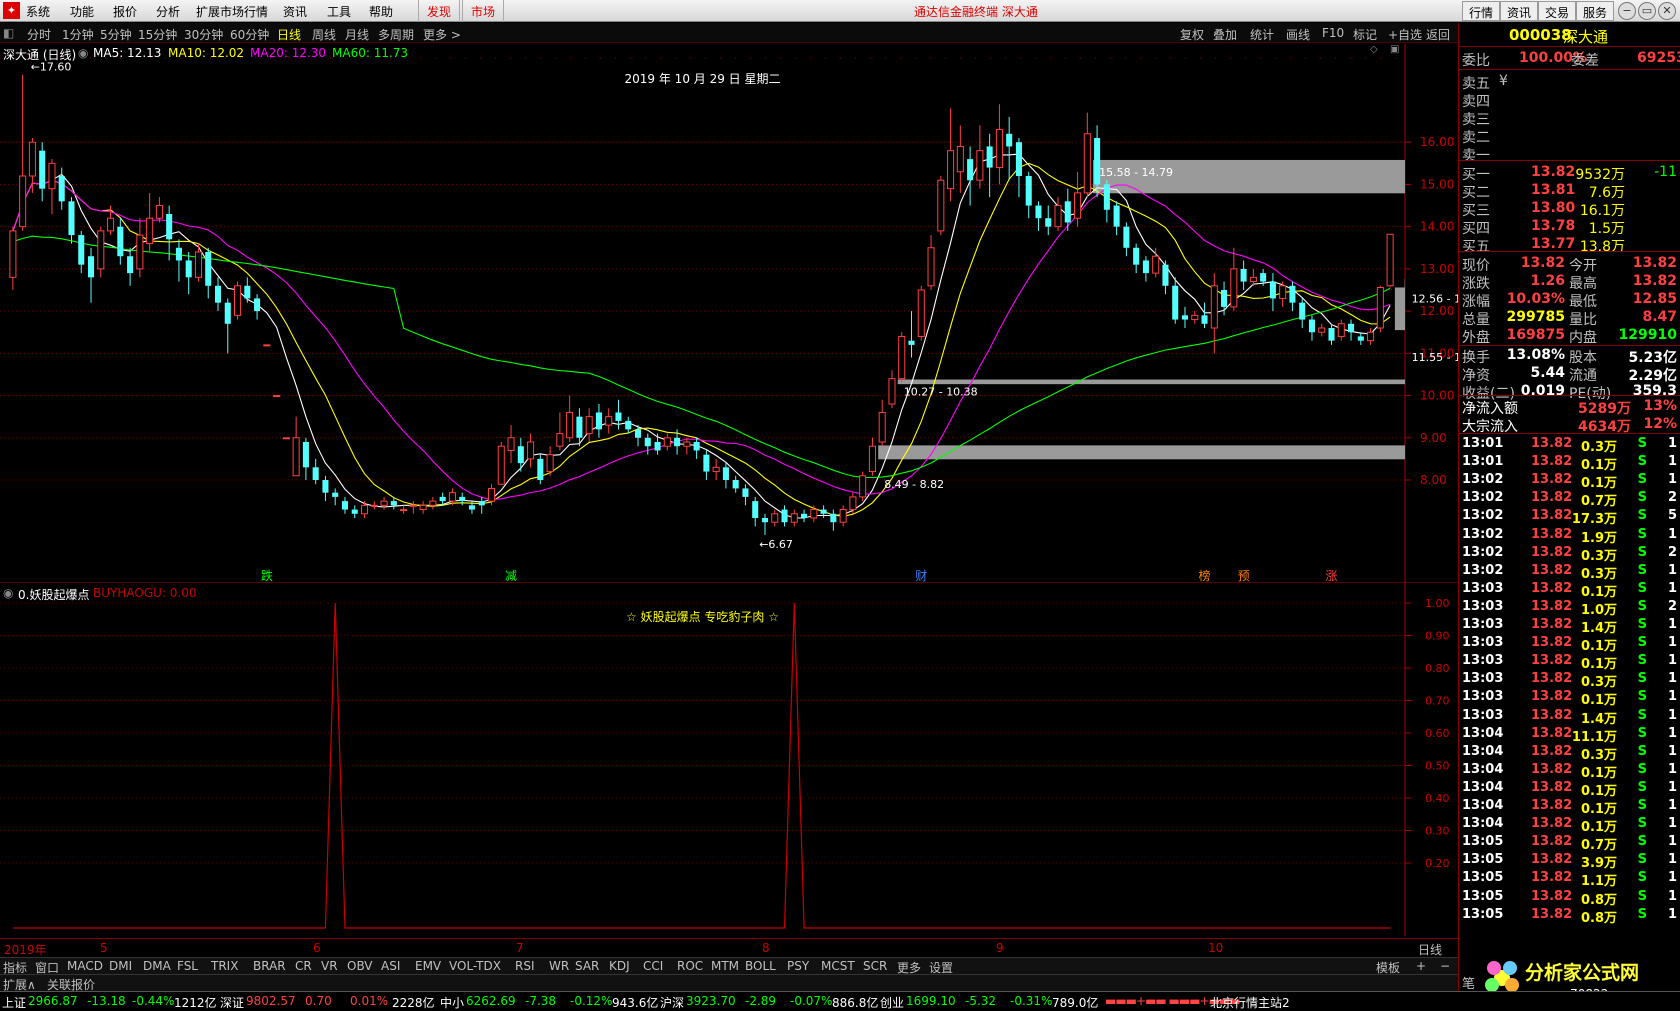  What do you see at coordinates (875, 966) in the screenshot?
I see `indicator-tab: SCR` at bounding box center [875, 966].